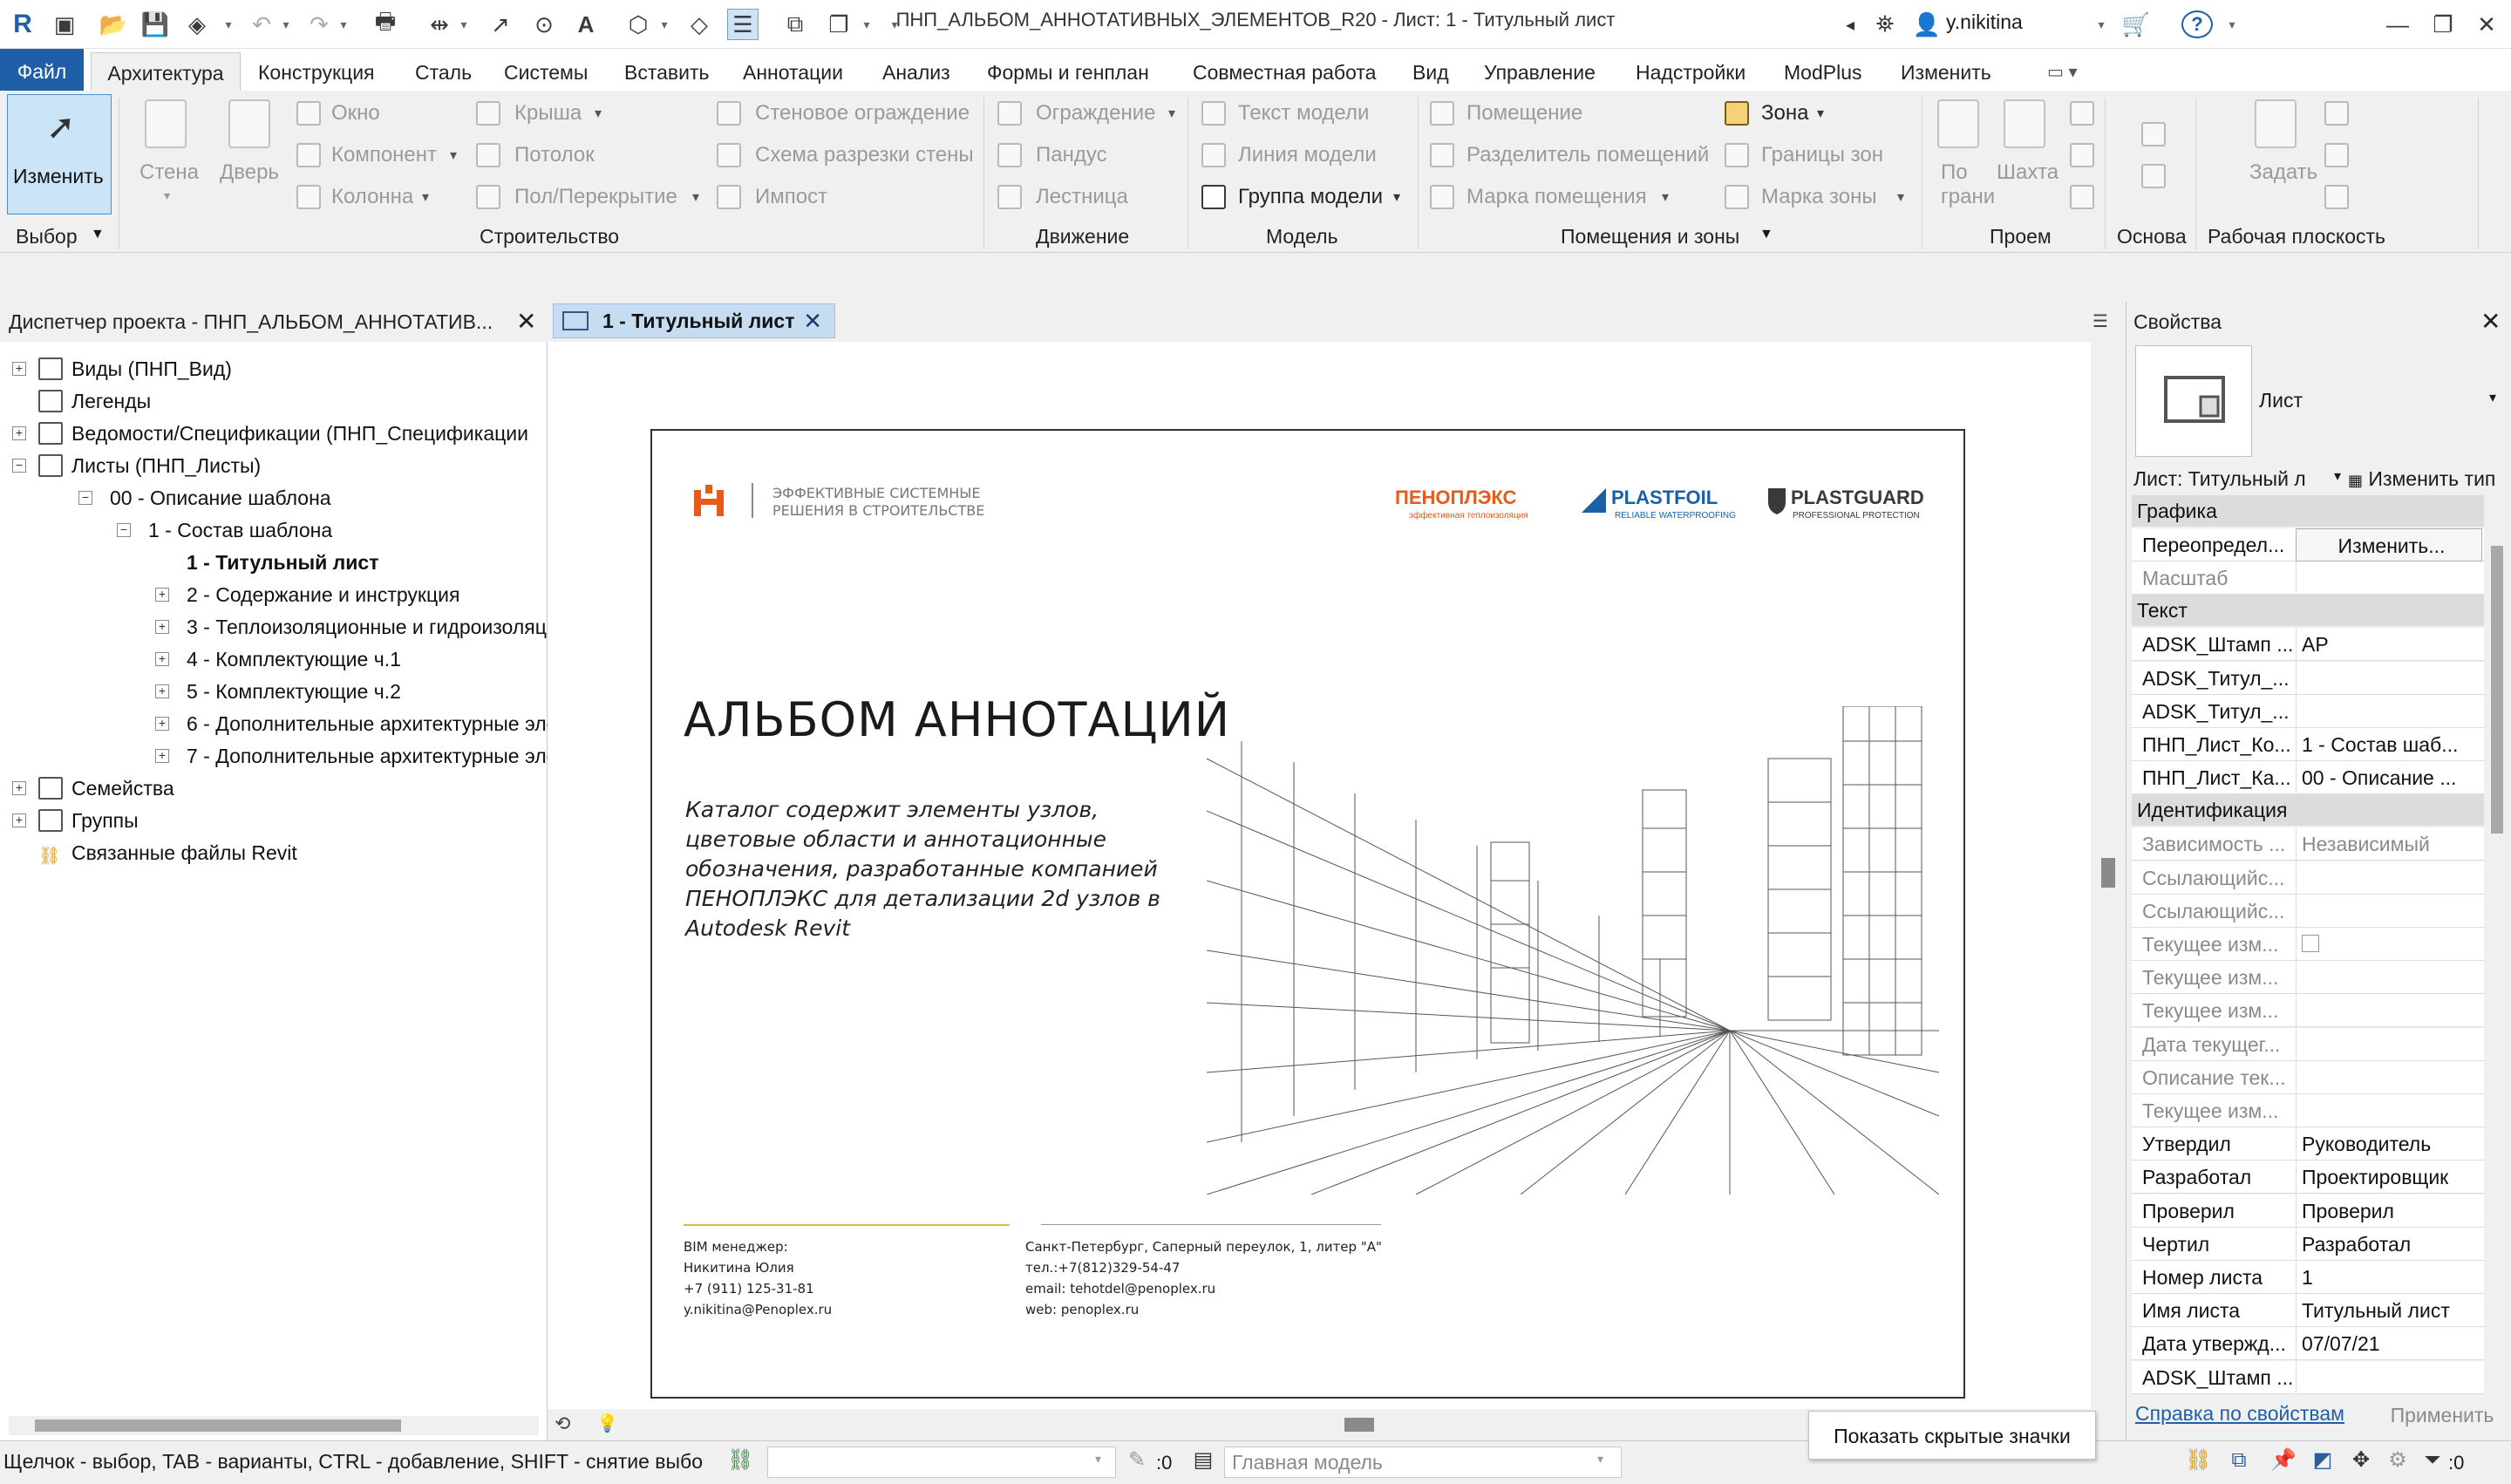 Image resolution: width=2511 pixels, height=1484 pixels. I want to click on property-row: Масштаб, so click(2308, 579).